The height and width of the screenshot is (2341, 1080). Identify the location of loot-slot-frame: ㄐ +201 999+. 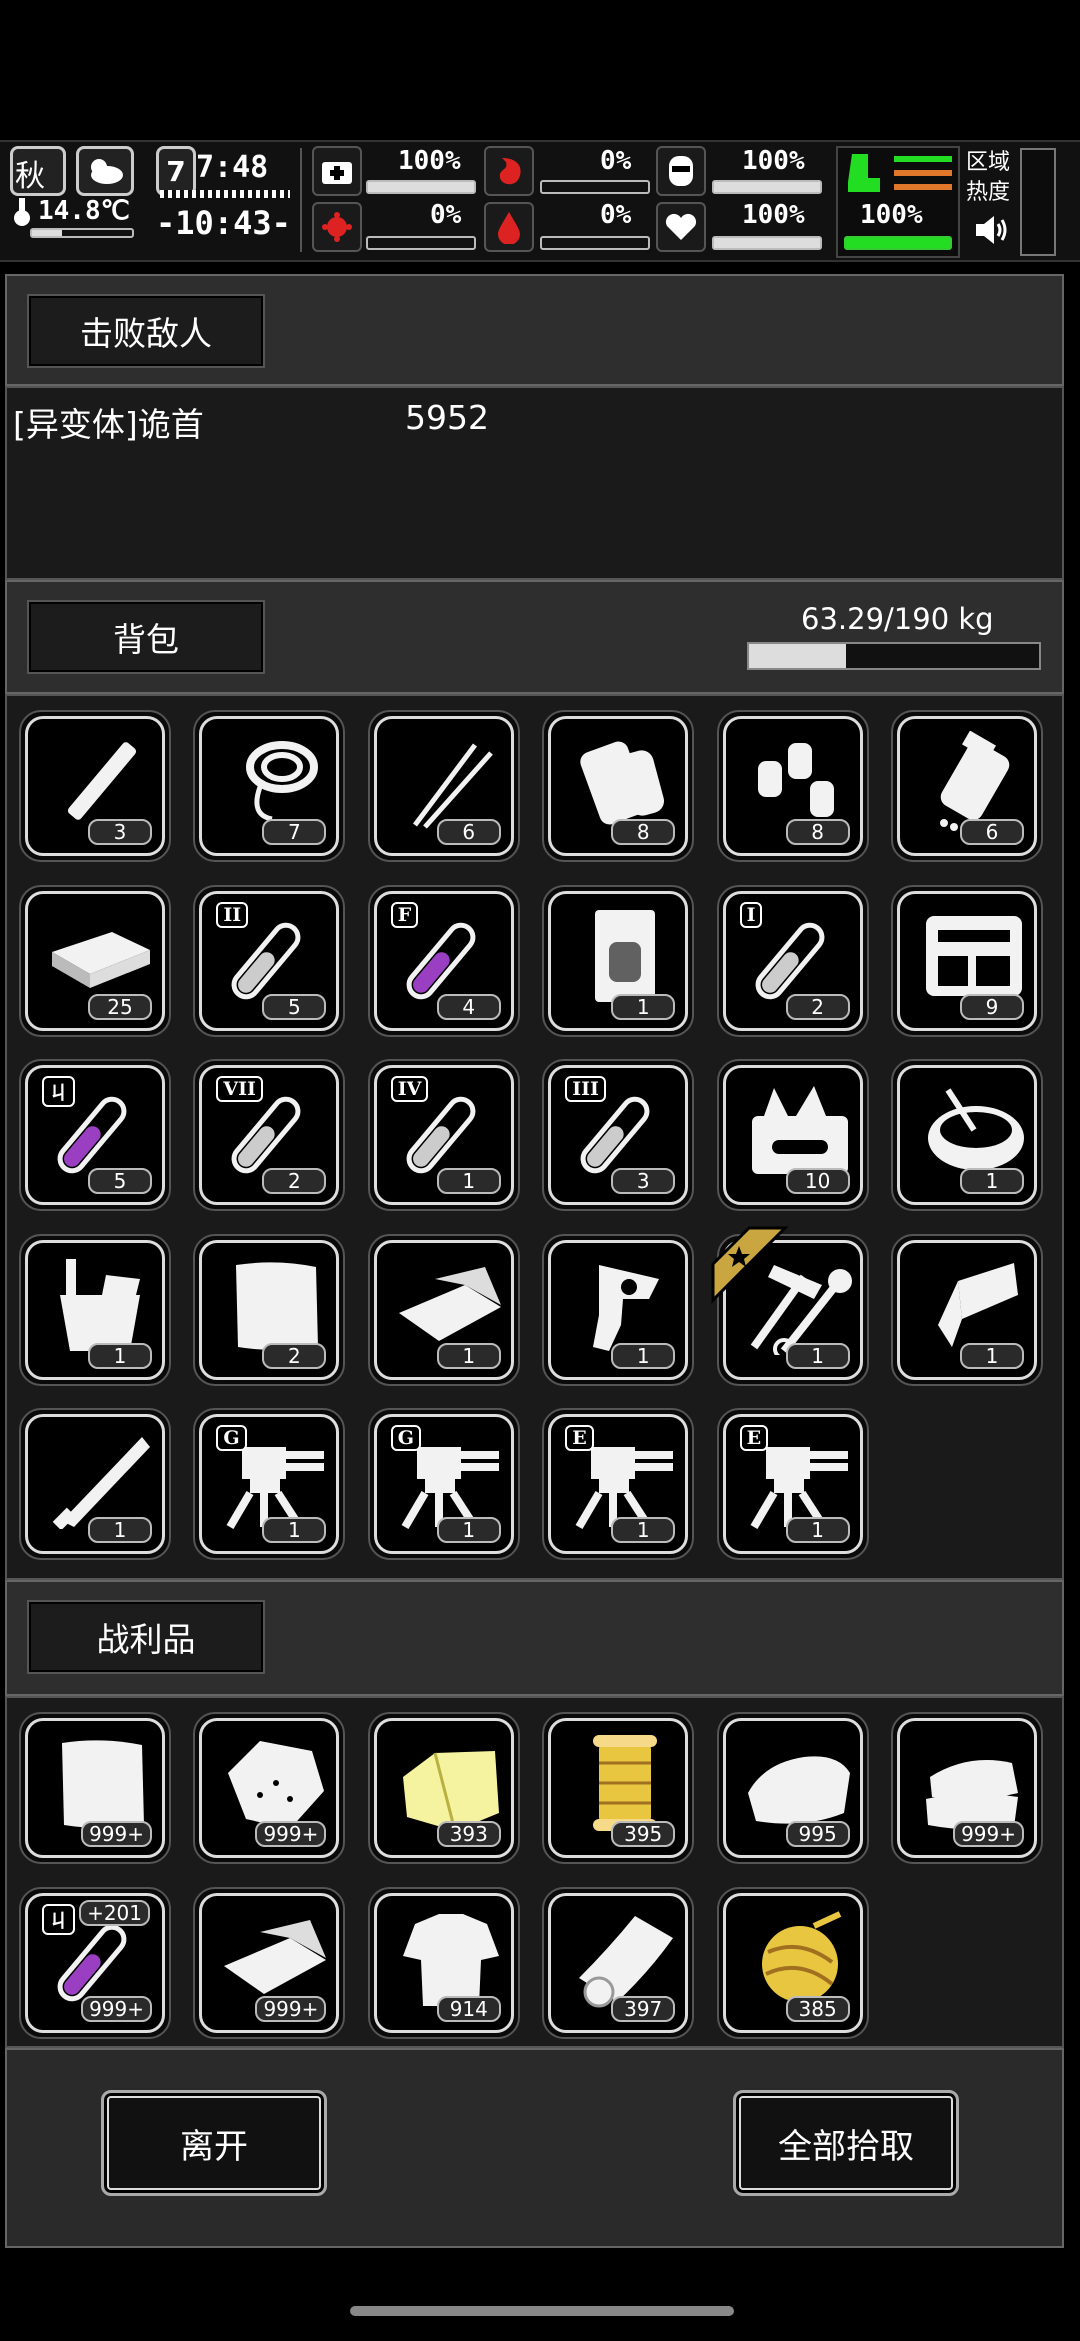
(95, 1962).